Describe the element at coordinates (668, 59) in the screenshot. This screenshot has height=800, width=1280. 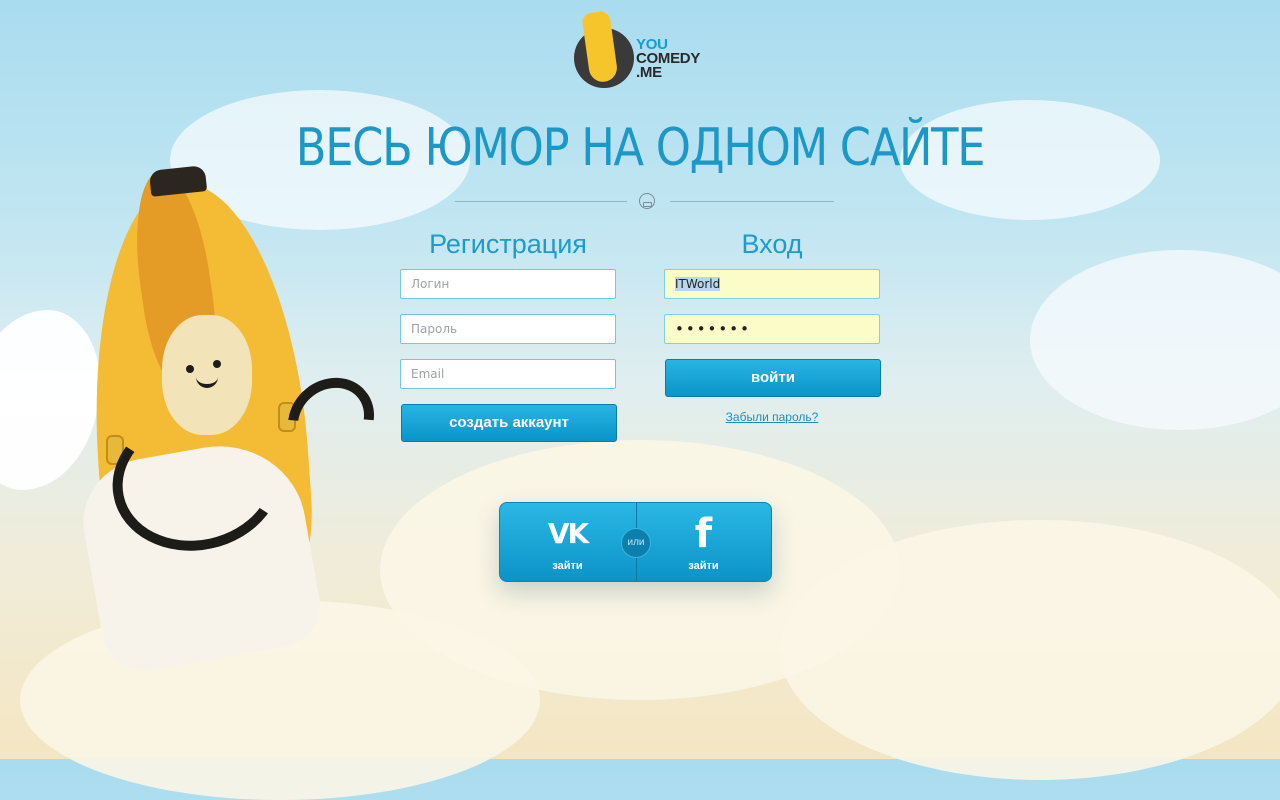
I see `logo-text: YOU COMEDY .ME` at that location.